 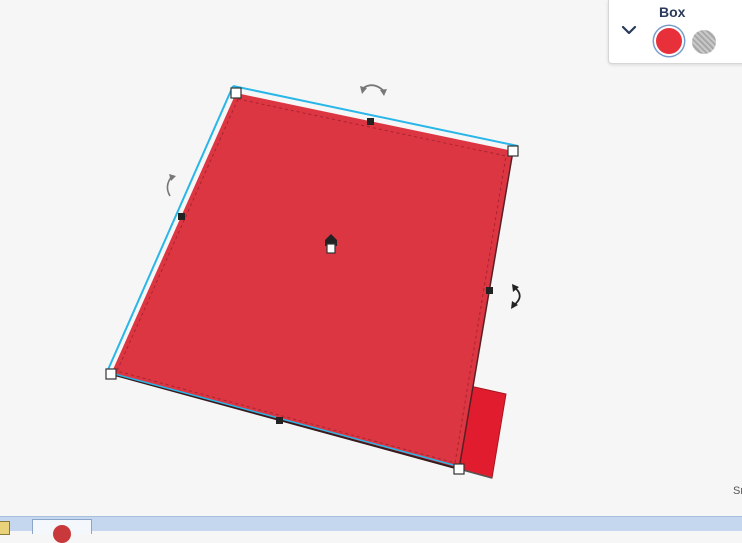 I want to click on resize-handle-bottom-right, so click(x=459, y=469).